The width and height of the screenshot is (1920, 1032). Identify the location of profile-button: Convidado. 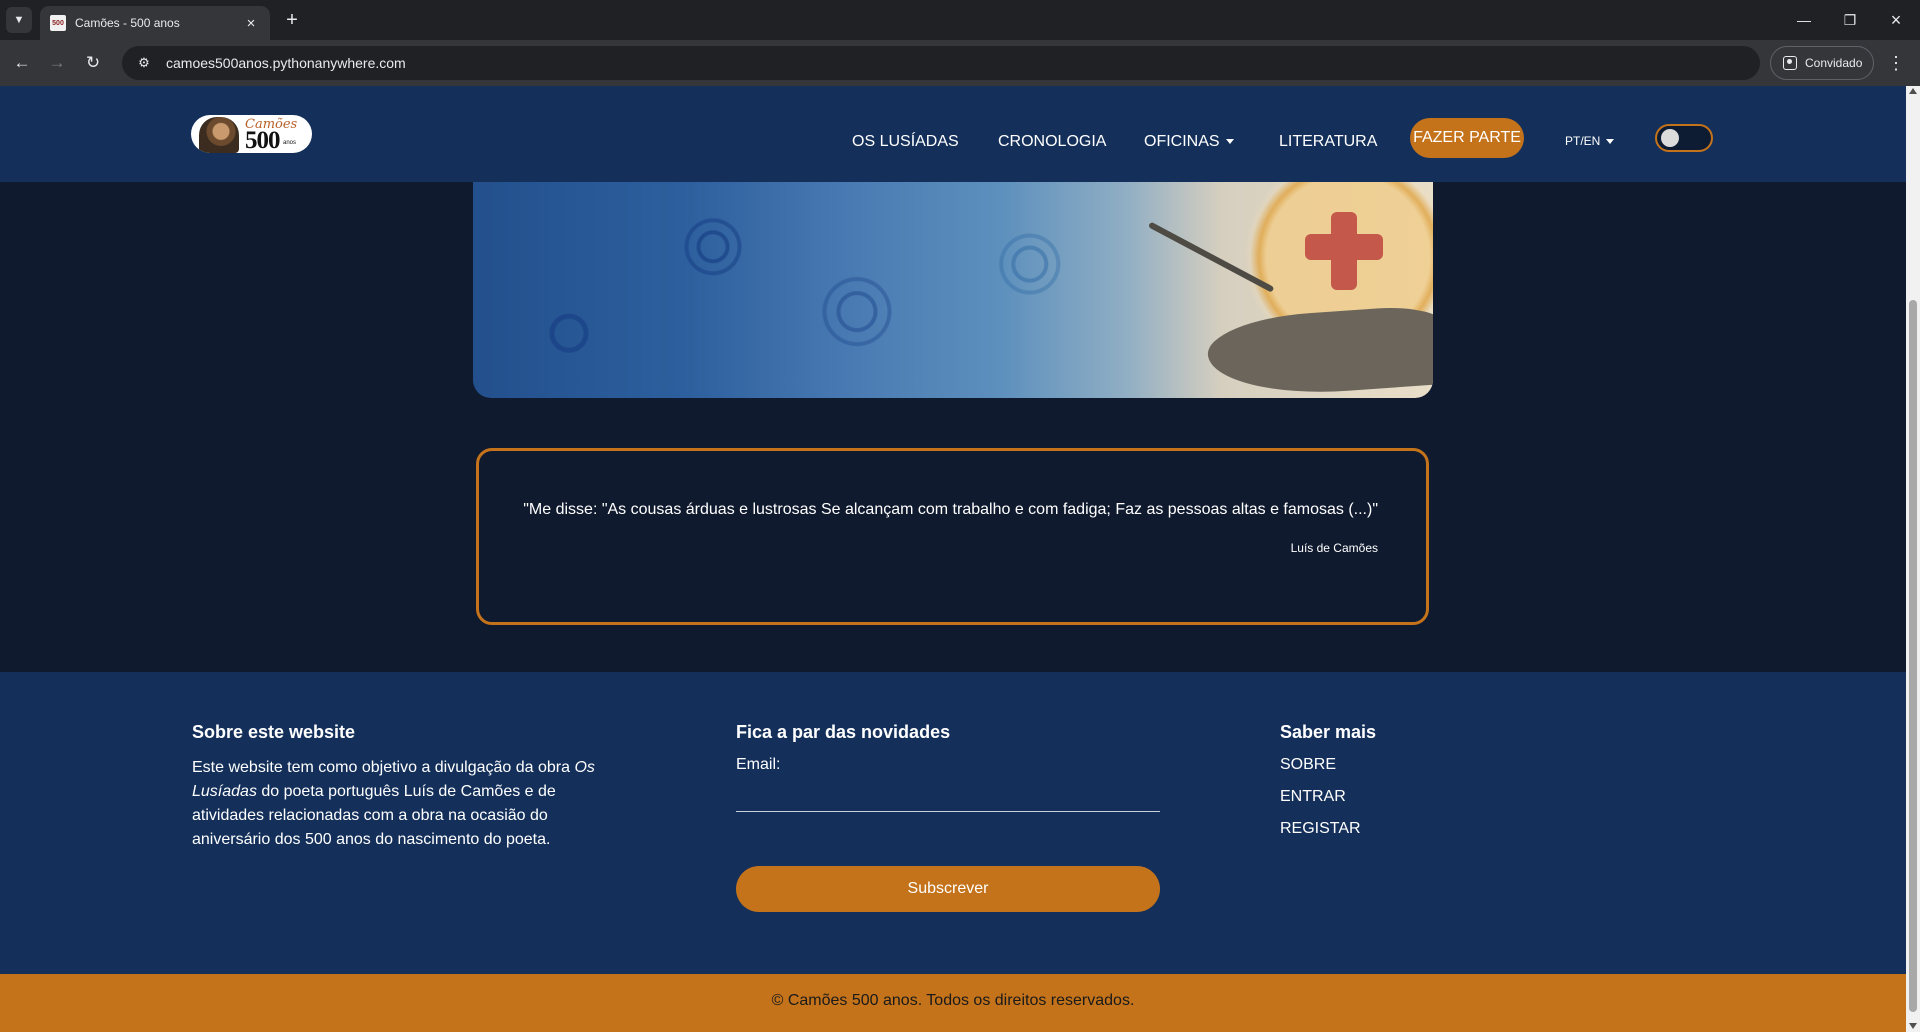
(1822, 63).